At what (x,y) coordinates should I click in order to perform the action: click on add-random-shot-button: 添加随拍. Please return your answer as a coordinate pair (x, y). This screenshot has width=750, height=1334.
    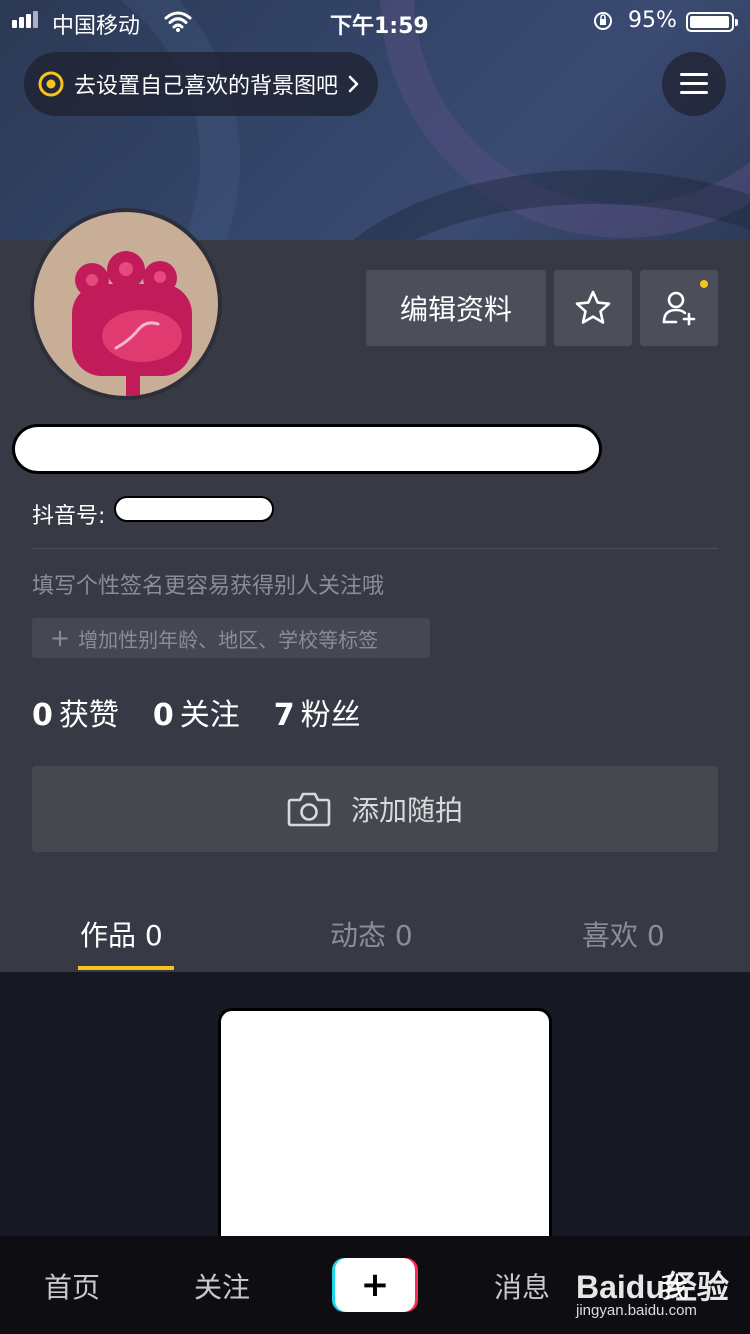
    Looking at the image, I should click on (375, 809).